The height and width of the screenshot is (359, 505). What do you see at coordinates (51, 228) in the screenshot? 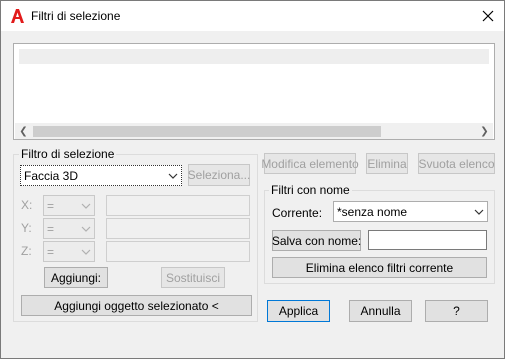
I see `y-operator-value: =` at bounding box center [51, 228].